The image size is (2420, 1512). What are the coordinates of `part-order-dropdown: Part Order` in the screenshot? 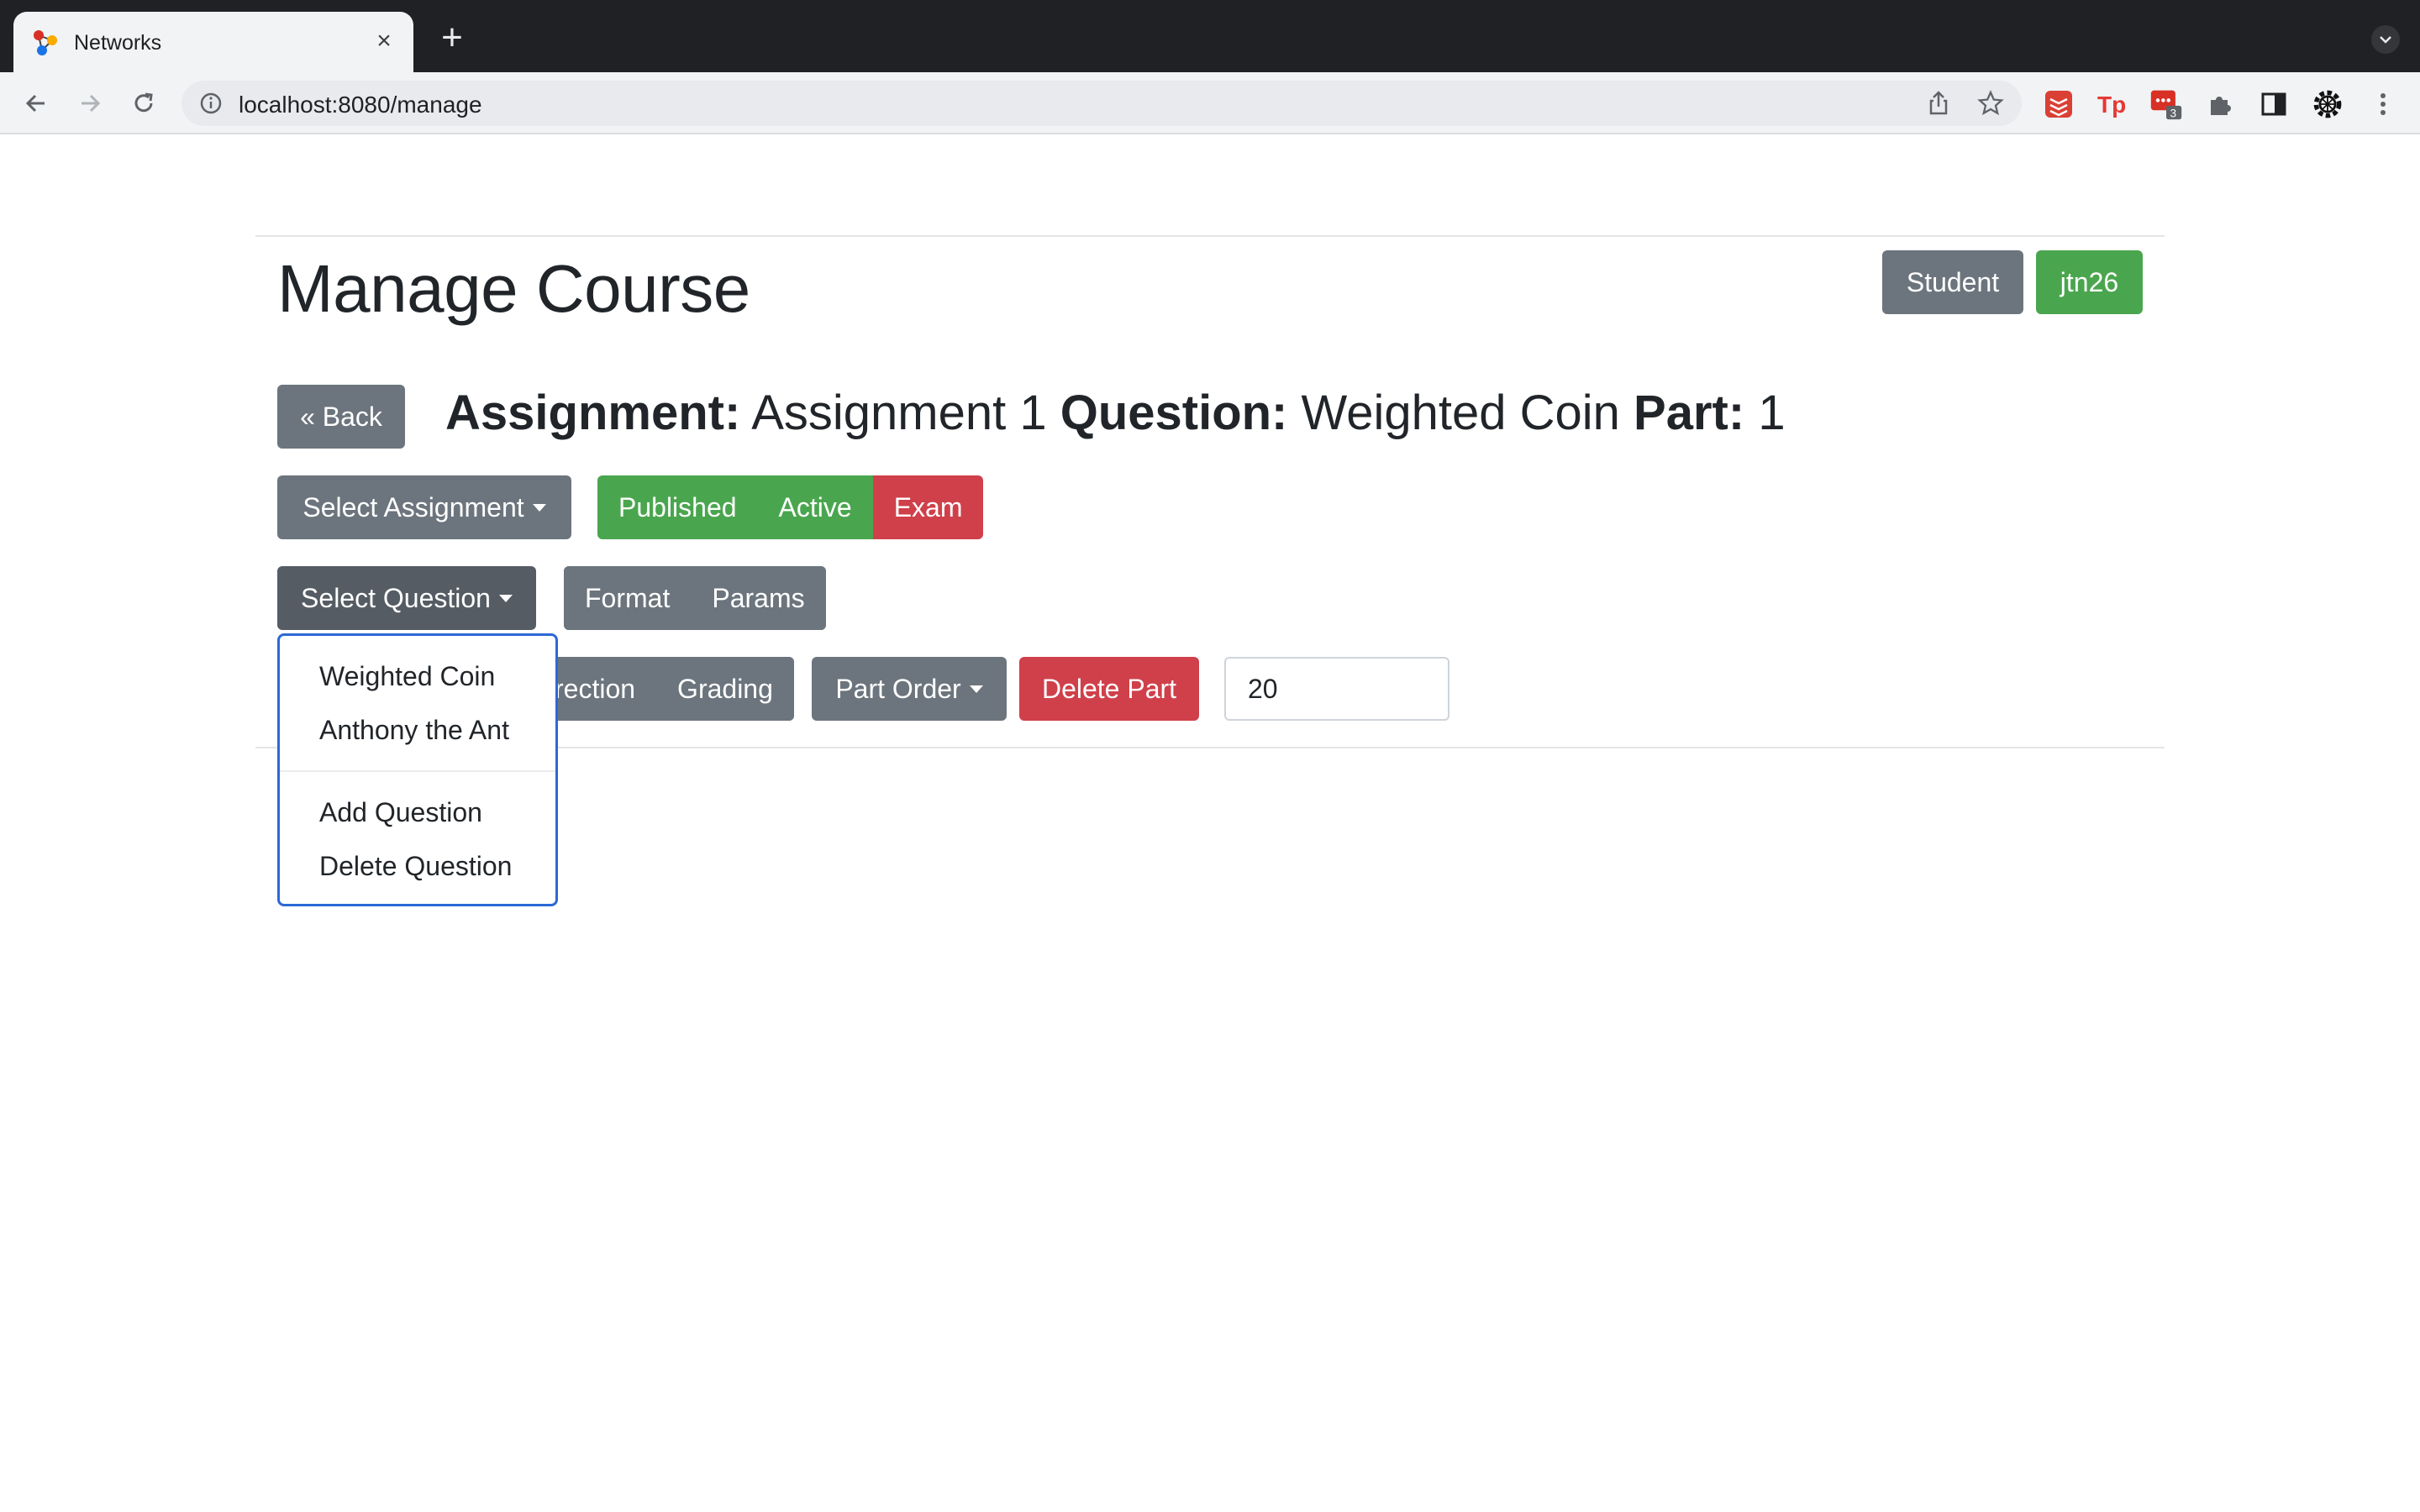 It's located at (909, 689).